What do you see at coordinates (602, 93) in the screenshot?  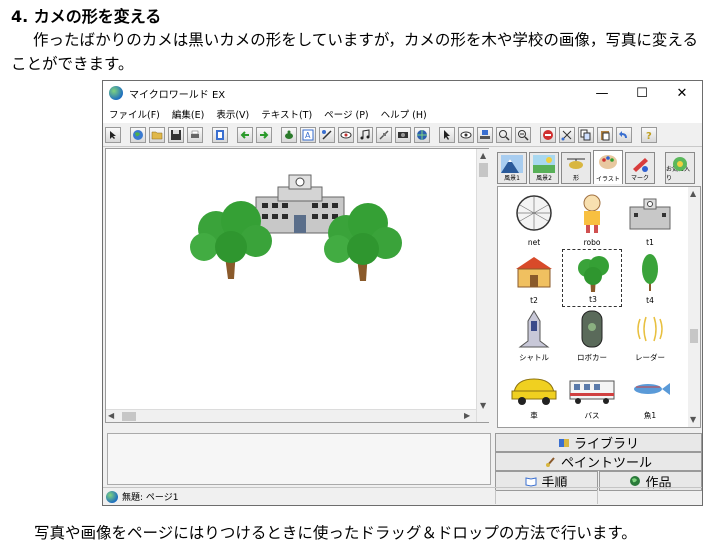 I see `minimize-button: —` at bounding box center [602, 93].